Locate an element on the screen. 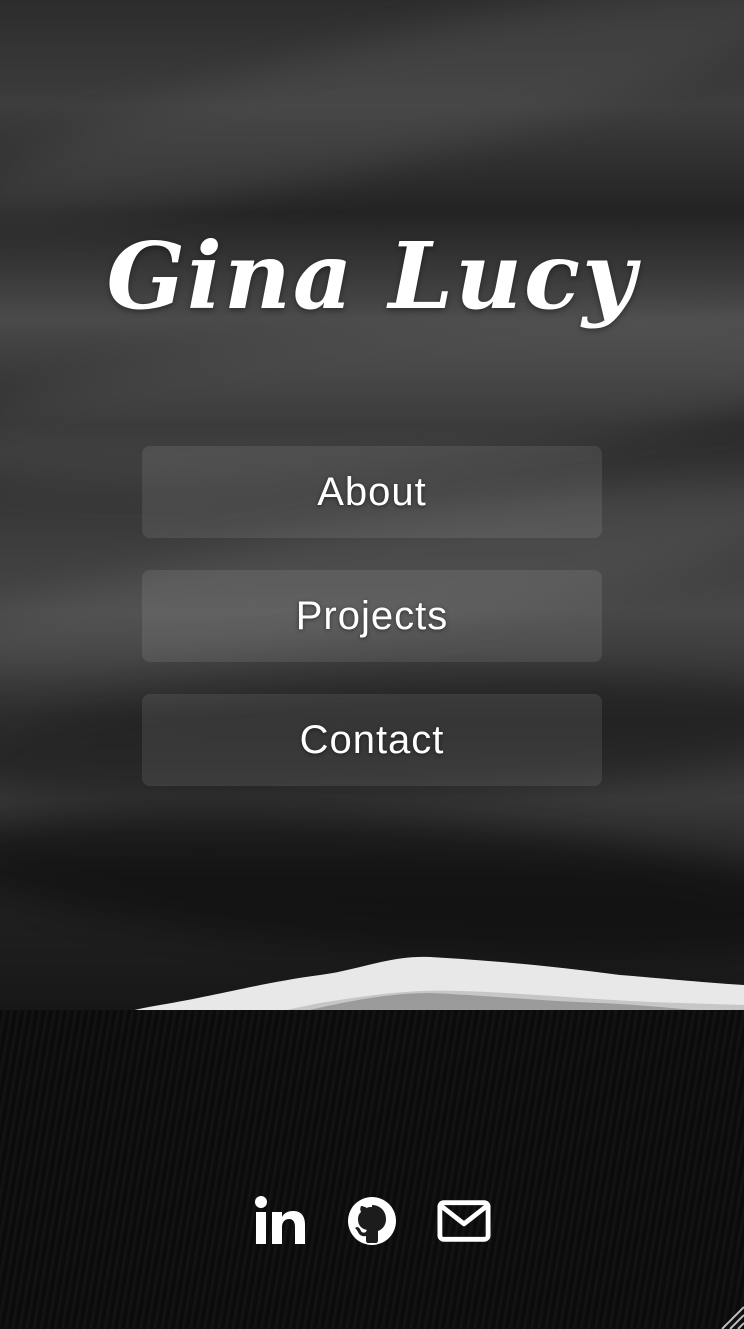 The image size is (744, 1329). github-link is located at coordinates (372, 1221).